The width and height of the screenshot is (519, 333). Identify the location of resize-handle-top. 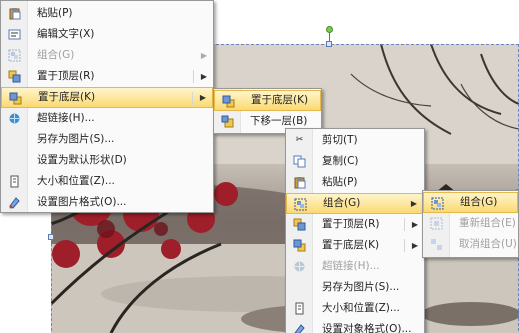
(329, 44).